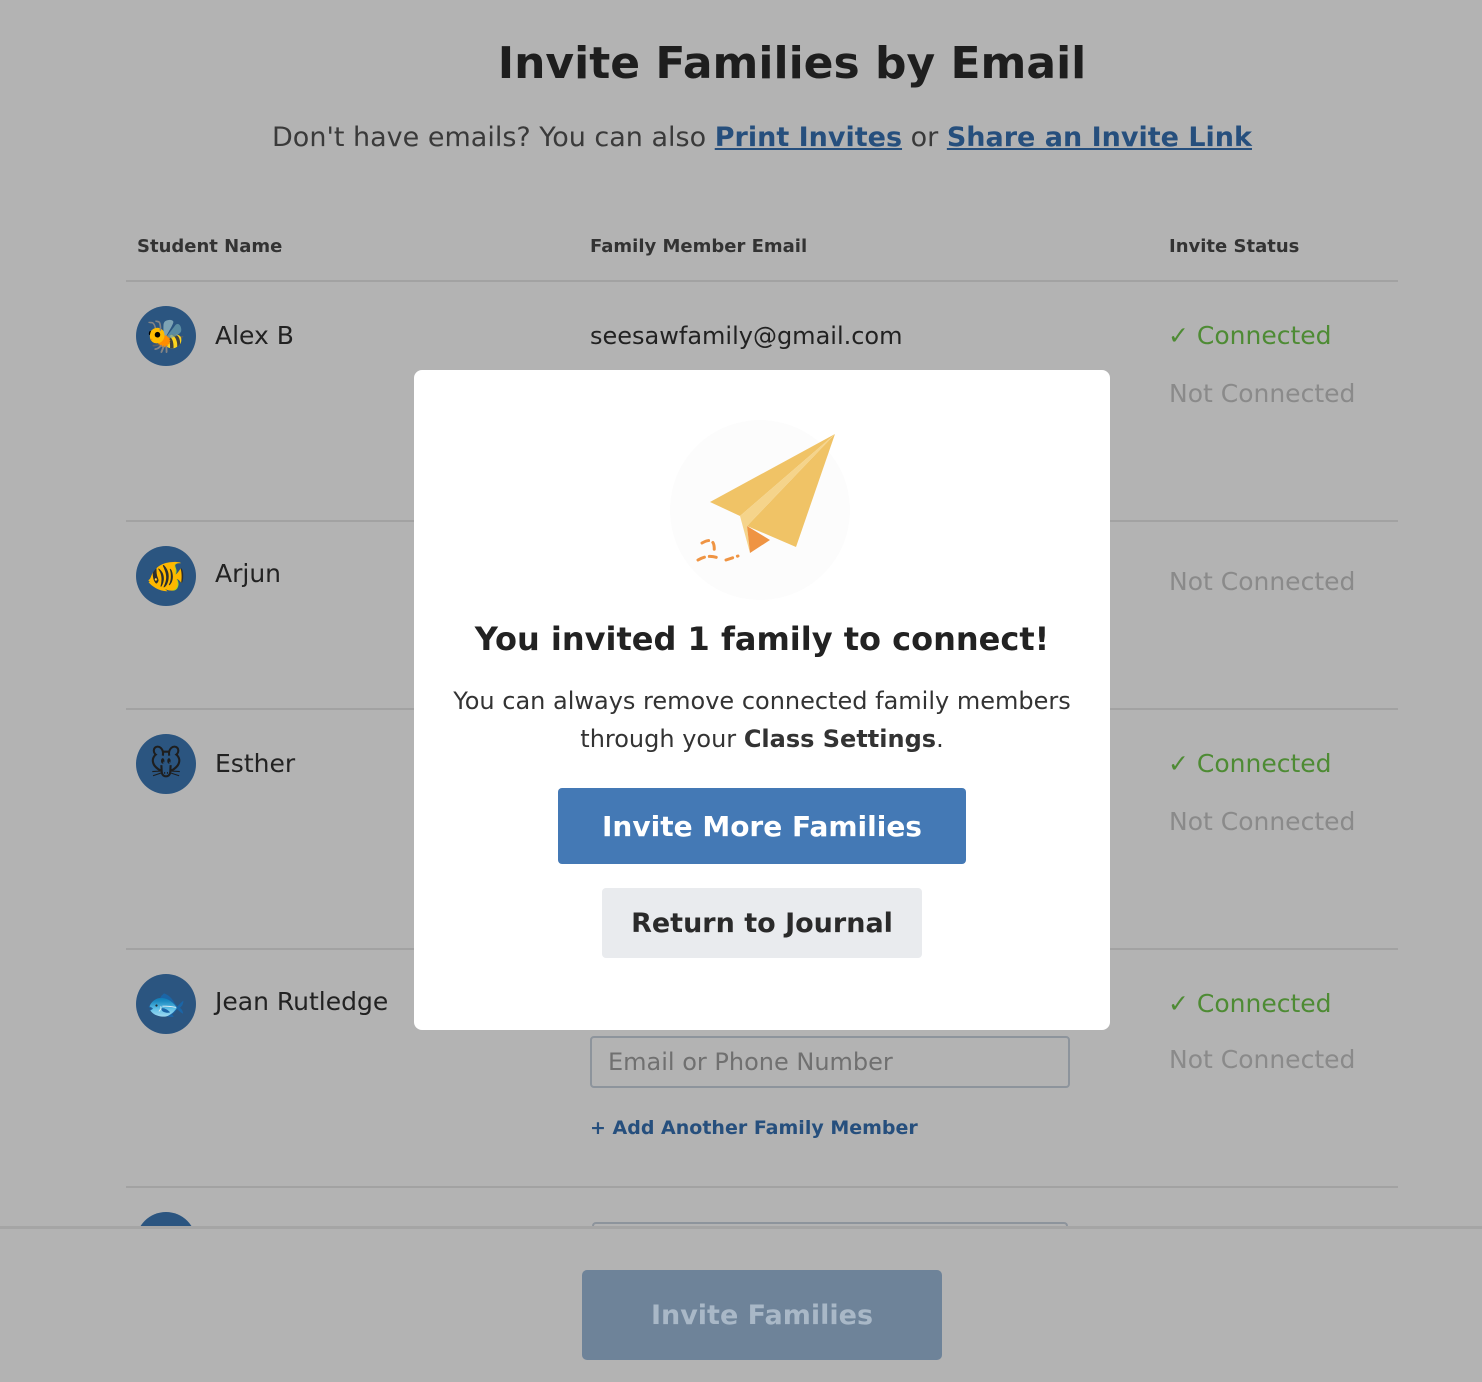 The image size is (1482, 1382). Describe the element at coordinates (808, 137) in the screenshot. I see `print-invites-link: Print Invites` at that location.